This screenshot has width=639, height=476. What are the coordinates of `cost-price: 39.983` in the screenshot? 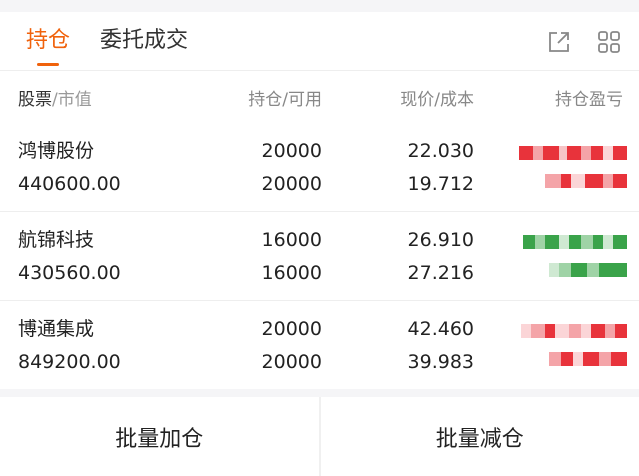 It's located at (440, 361).